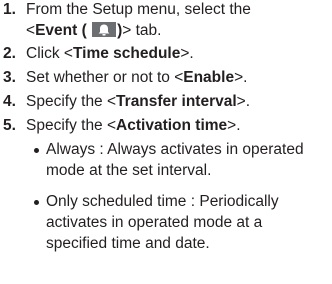  I want to click on activation-time-label: Activation time, so click(172, 125).